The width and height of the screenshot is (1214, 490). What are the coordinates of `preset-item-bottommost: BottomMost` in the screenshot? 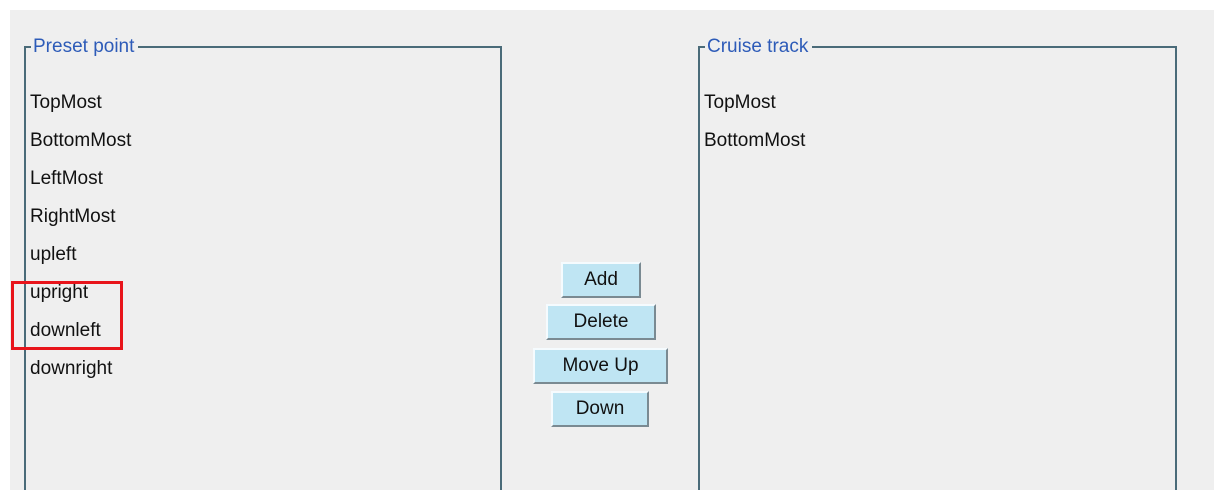 It's located at (80, 148).